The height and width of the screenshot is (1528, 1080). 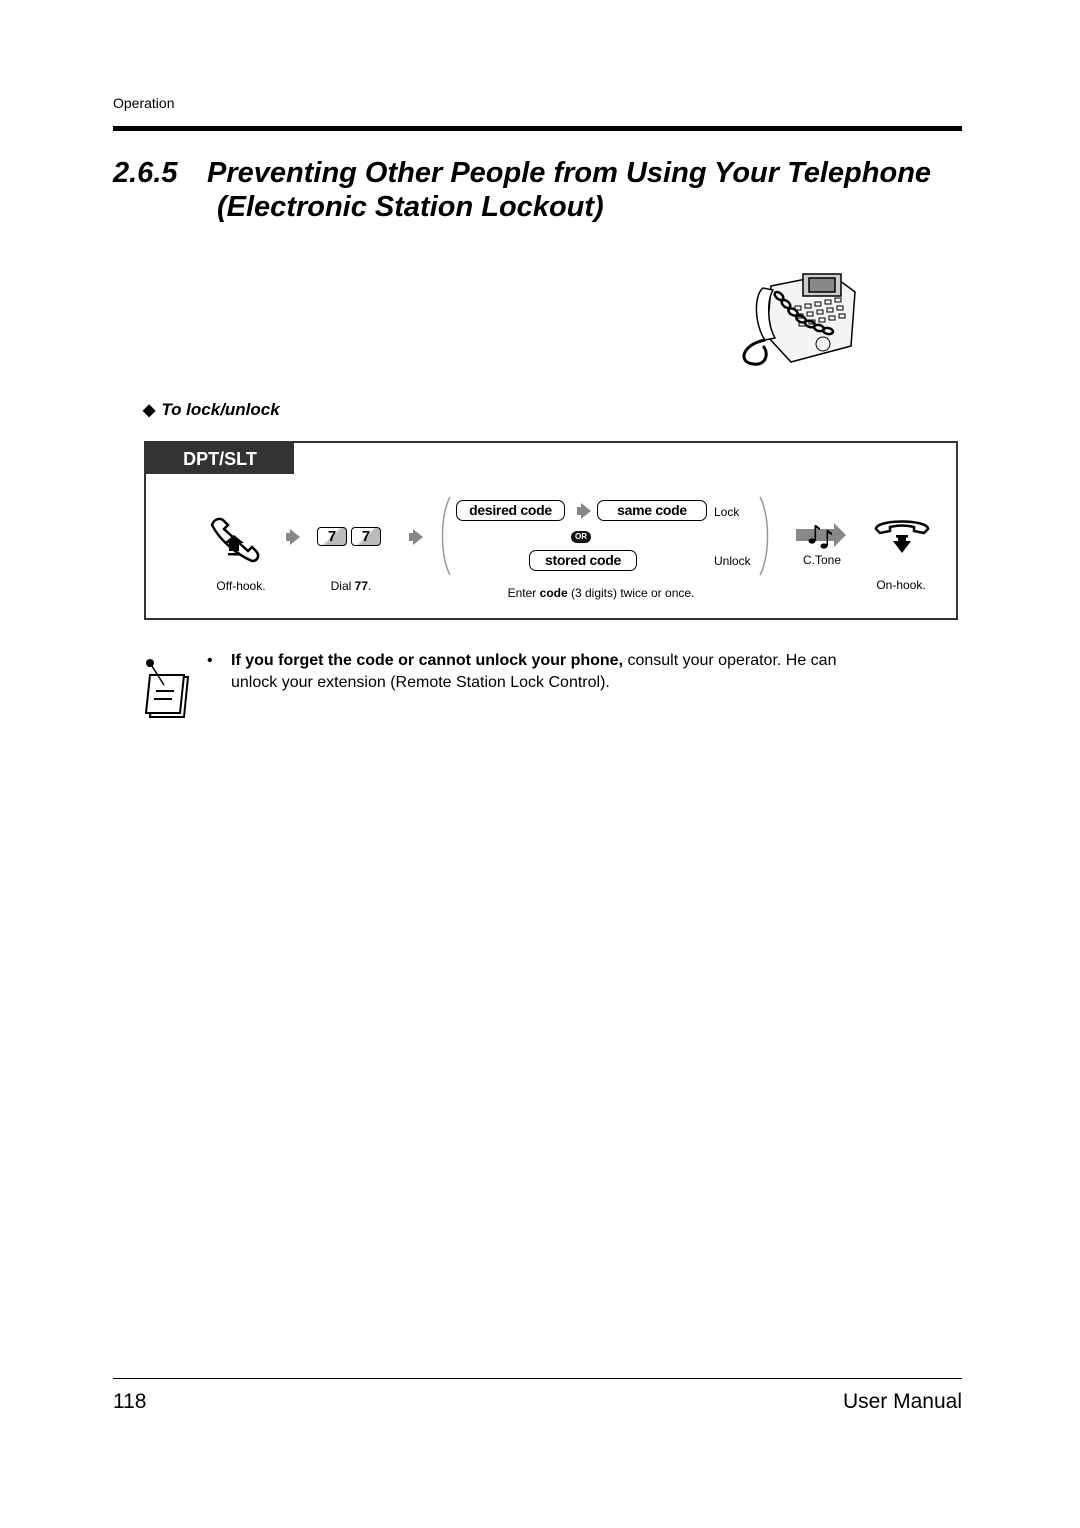 What do you see at coordinates (652, 510) in the screenshot?
I see `same-code-box: same code` at bounding box center [652, 510].